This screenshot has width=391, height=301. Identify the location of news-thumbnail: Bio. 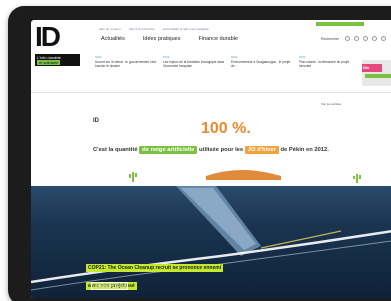
(376, 73).